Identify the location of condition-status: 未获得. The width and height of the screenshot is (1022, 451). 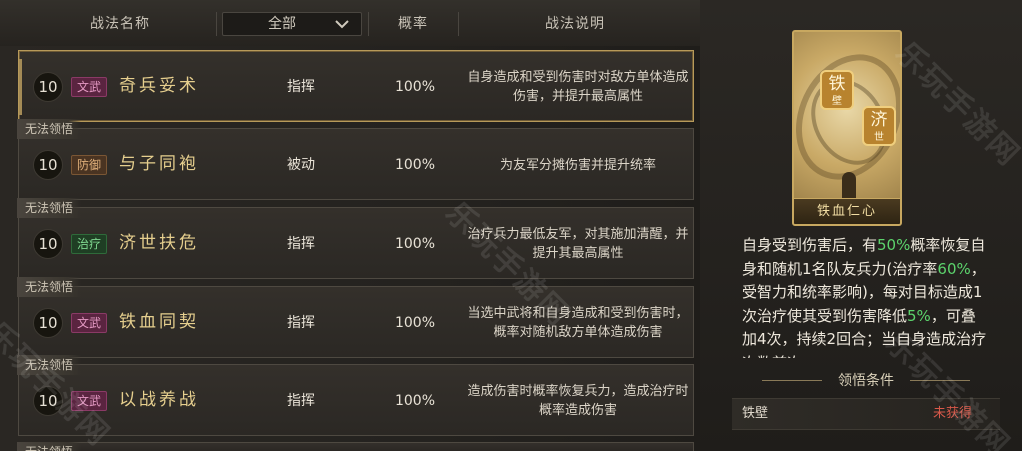
(952, 413).